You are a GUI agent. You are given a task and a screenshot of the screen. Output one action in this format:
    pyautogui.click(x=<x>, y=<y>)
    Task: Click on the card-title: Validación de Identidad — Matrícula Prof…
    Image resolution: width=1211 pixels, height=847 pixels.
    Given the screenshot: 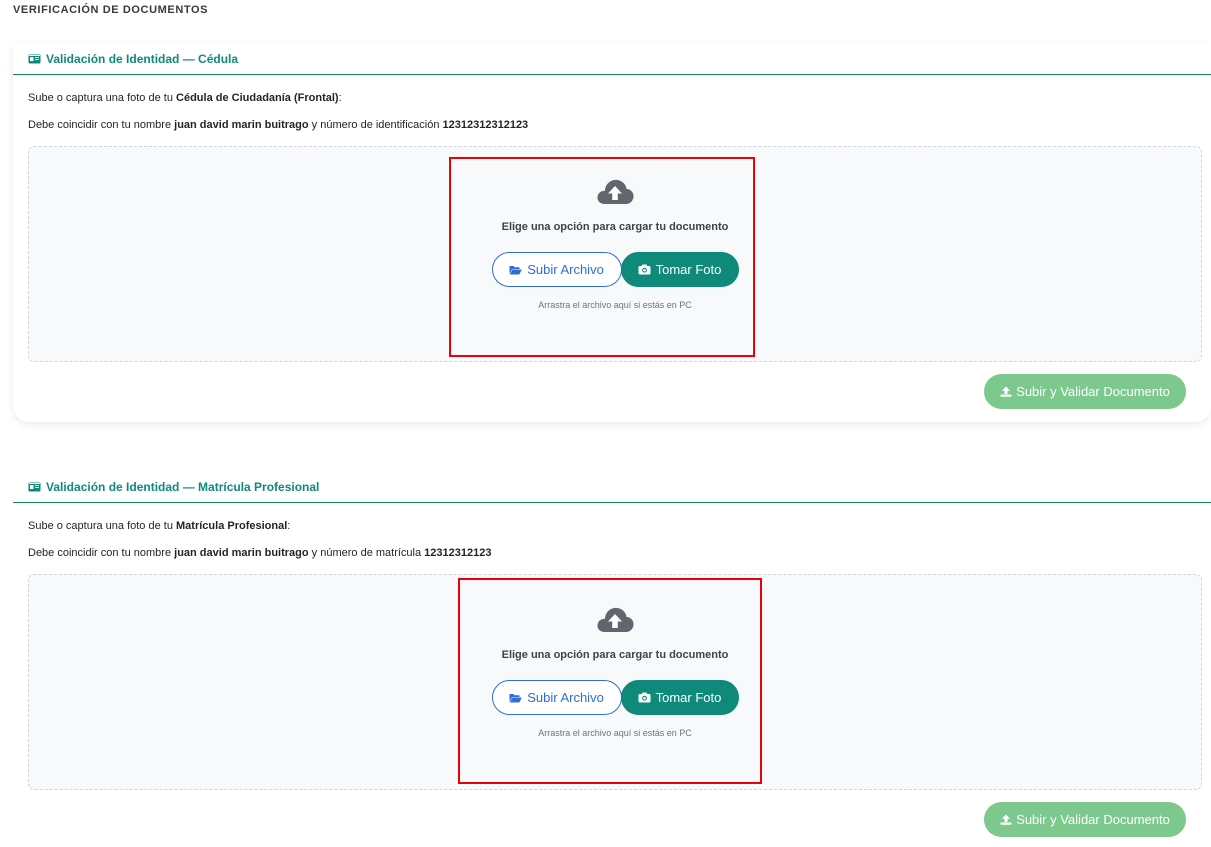 What is the action you would take?
    pyautogui.click(x=183, y=486)
    